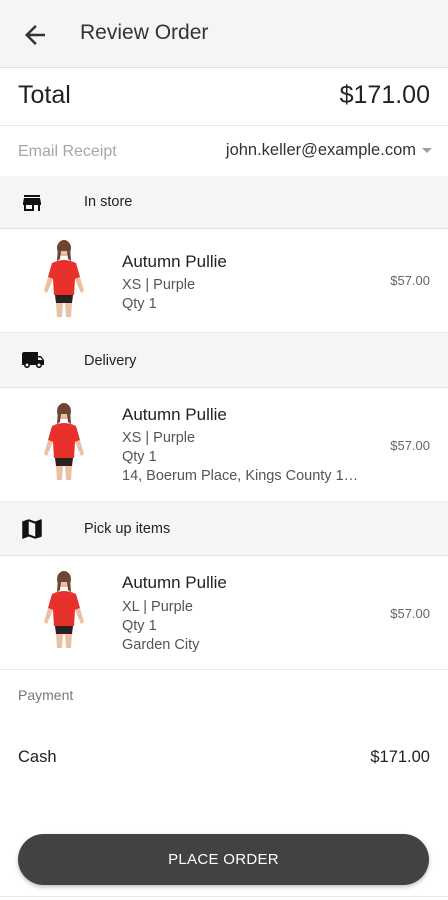 The height and width of the screenshot is (900, 448). I want to click on section-header-in-store: In store, so click(224, 202).